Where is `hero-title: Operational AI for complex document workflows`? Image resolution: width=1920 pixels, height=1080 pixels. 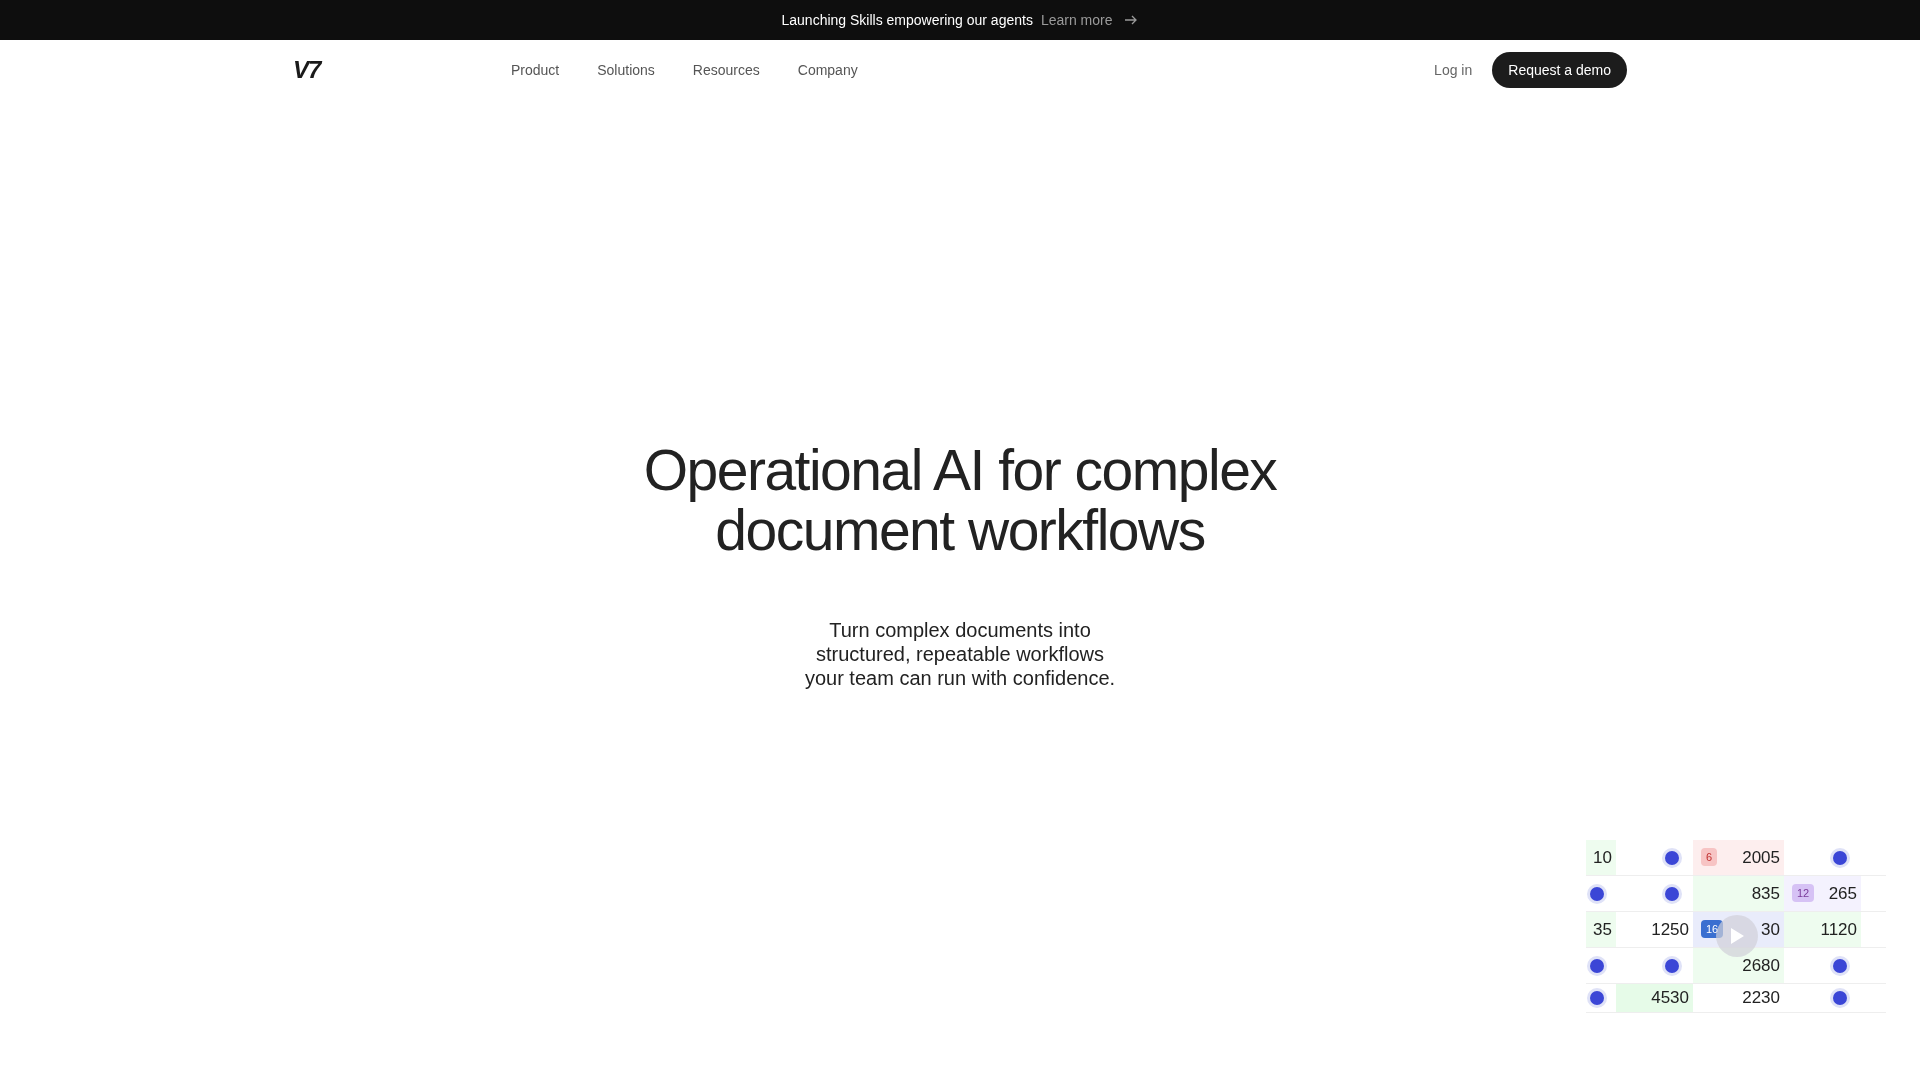
hero-title: Operational AI for complex document workflows is located at coordinates (960, 500).